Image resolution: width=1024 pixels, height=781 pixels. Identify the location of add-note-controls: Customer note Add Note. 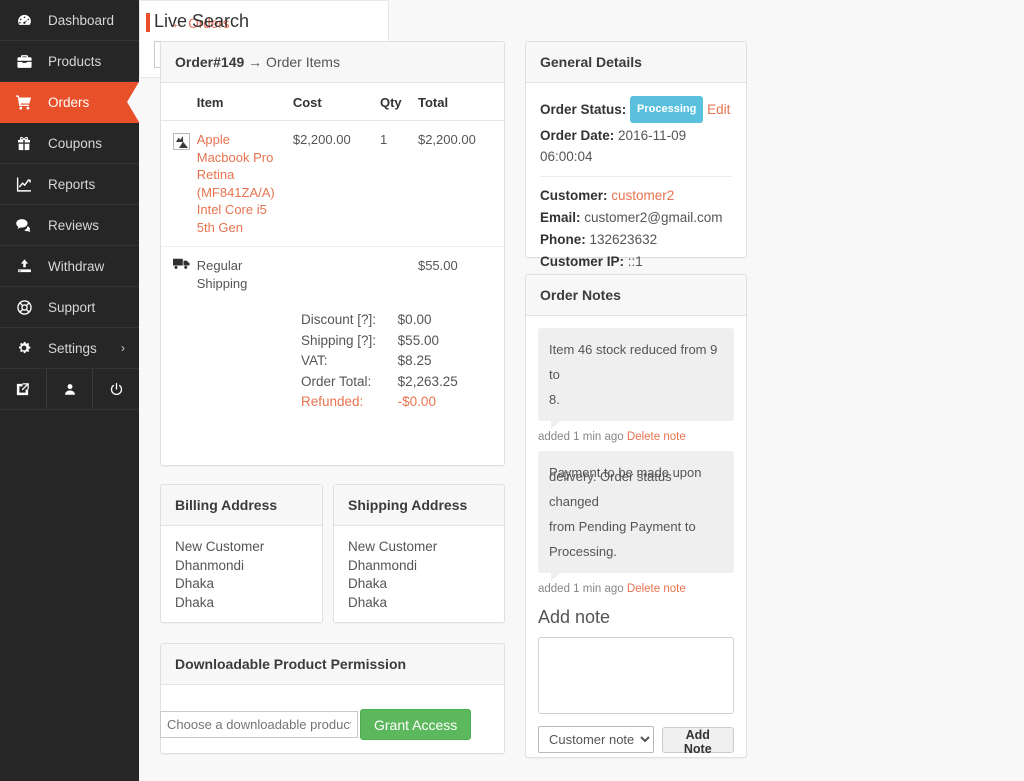
(636, 741).